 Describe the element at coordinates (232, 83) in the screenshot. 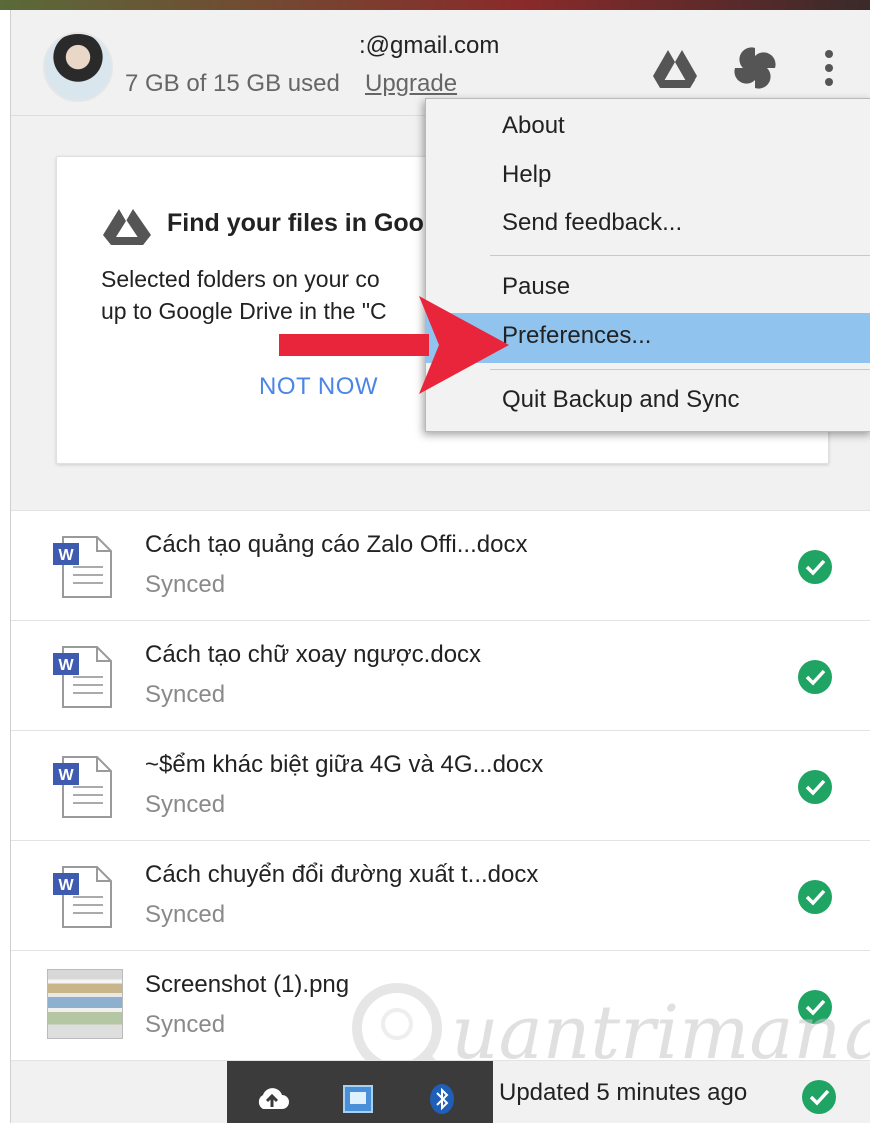

I see `storage-usage: 7 GB of 15 GB used` at that location.